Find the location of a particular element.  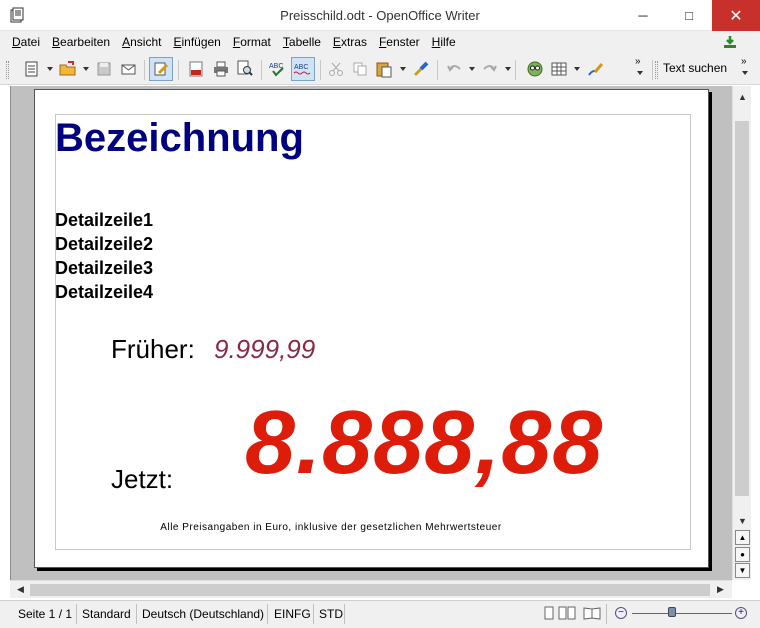

horizontal-scroll-thumb is located at coordinates (370, 590).